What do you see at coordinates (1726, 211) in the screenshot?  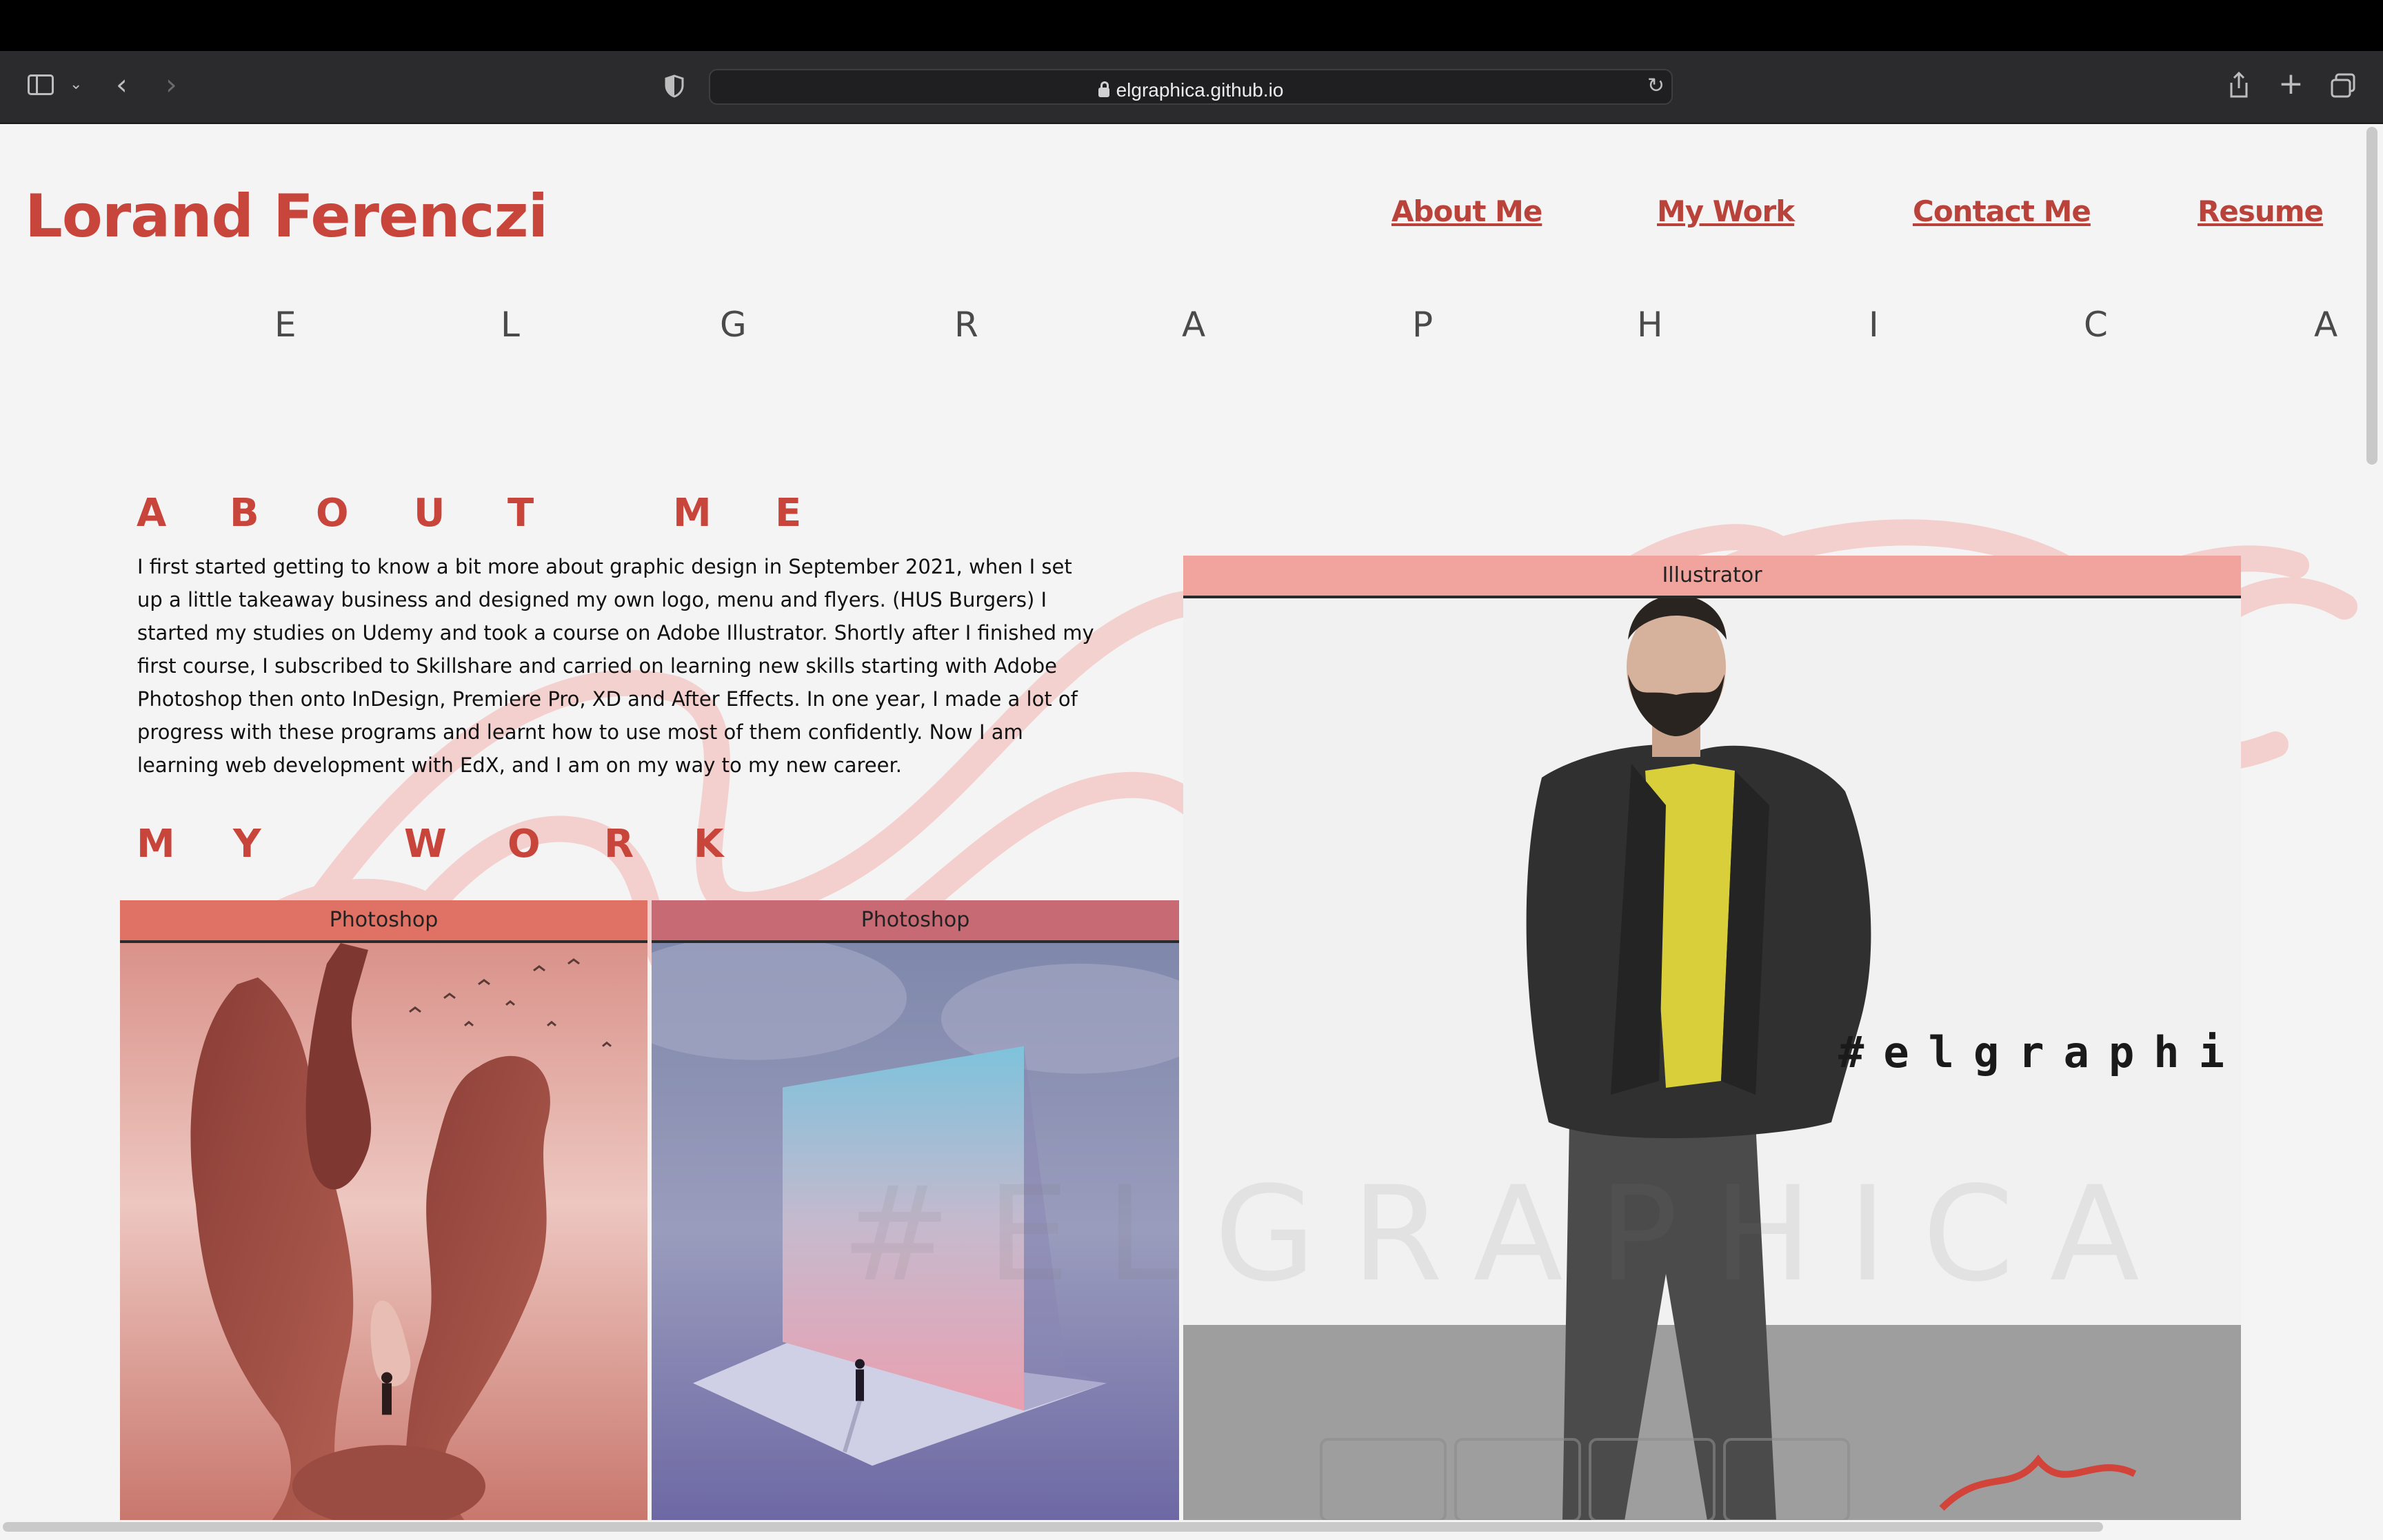 I see `nav-my-work: My Work` at bounding box center [1726, 211].